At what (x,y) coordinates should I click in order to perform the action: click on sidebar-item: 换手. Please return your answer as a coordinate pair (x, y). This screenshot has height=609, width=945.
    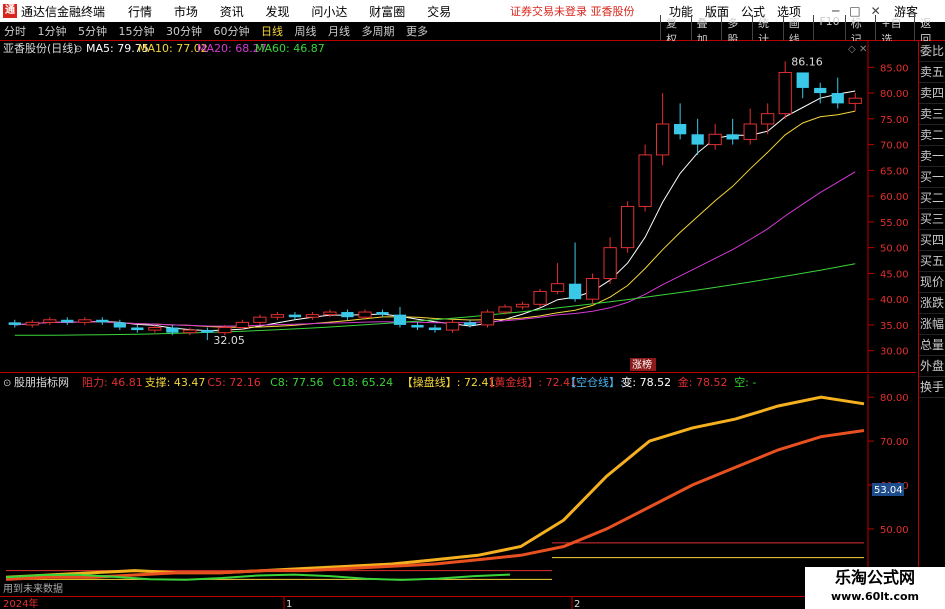
    Looking at the image, I should click on (932, 387).